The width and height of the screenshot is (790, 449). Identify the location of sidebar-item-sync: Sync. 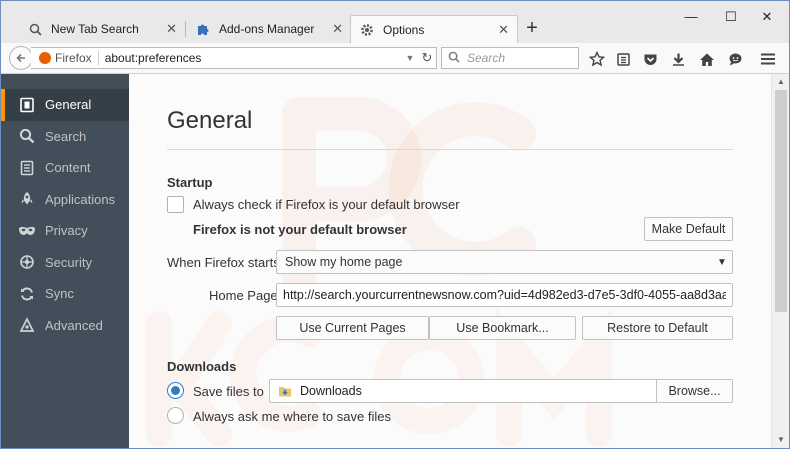
(65, 294).